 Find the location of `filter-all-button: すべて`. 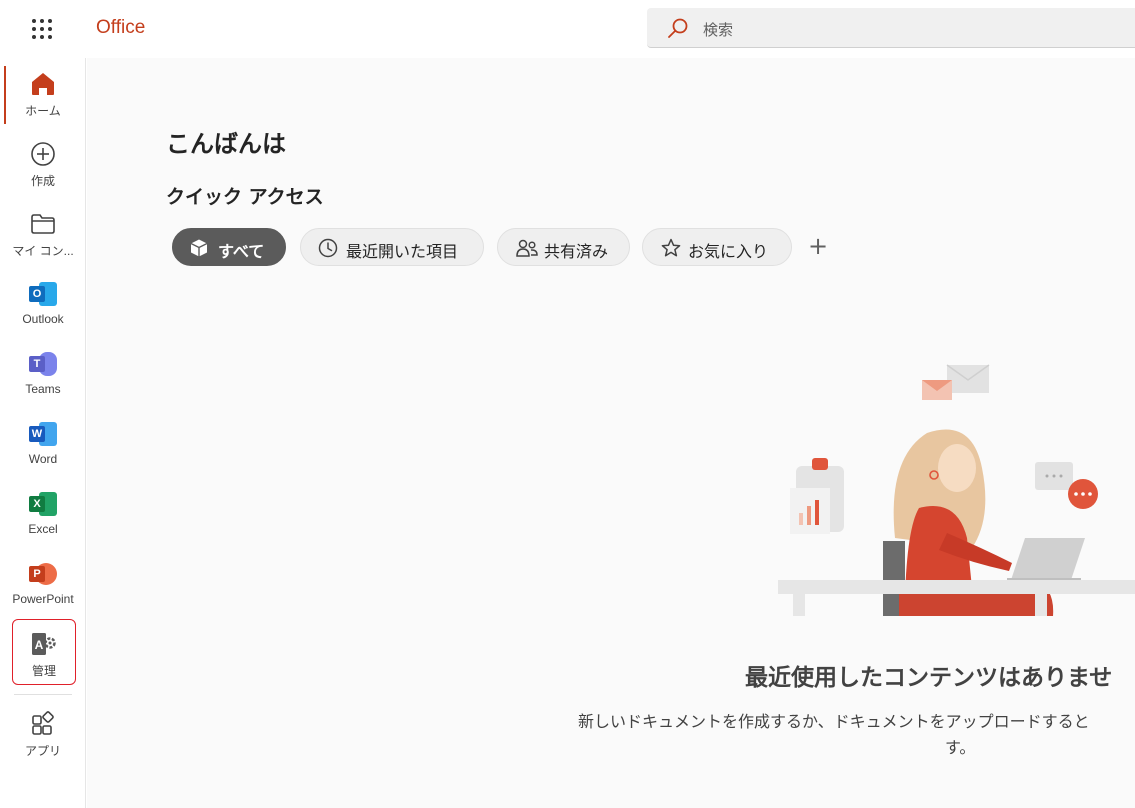

filter-all-button: すべて is located at coordinates (229, 247).